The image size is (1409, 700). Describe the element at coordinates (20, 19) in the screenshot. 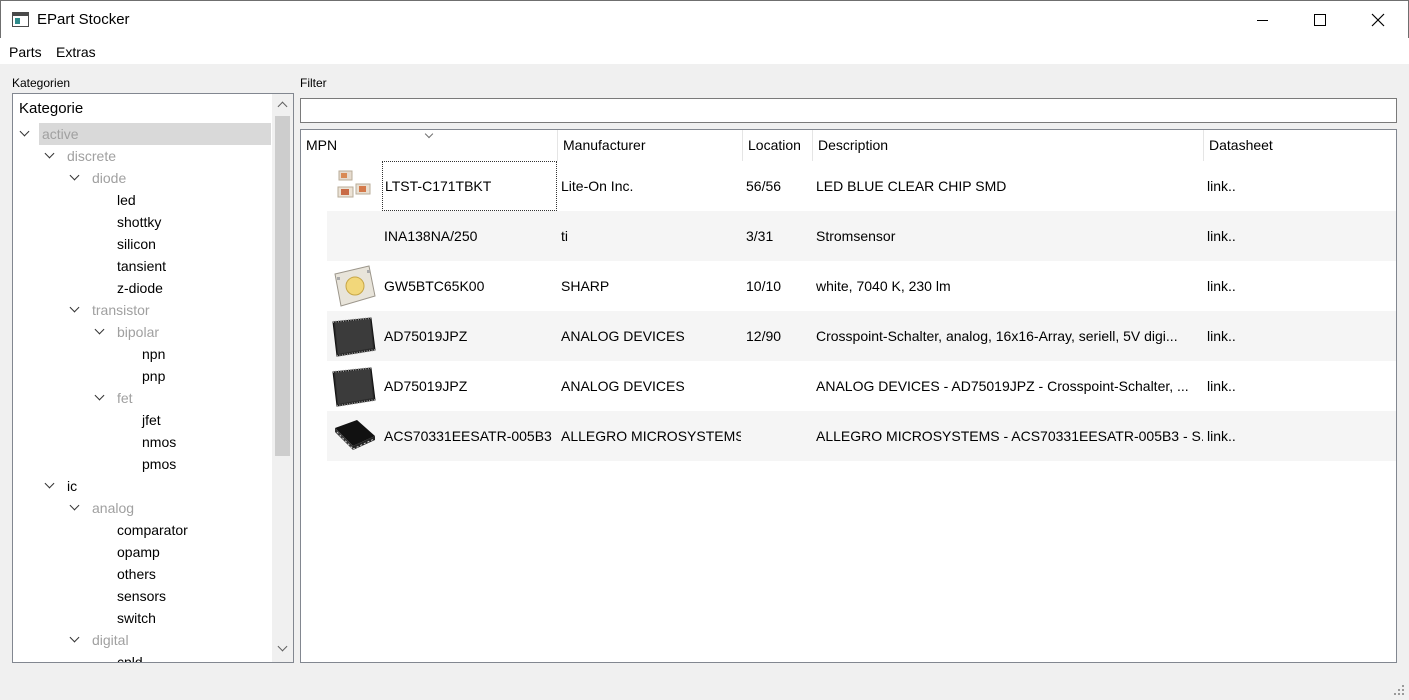

I see `app-window-icon` at that location.